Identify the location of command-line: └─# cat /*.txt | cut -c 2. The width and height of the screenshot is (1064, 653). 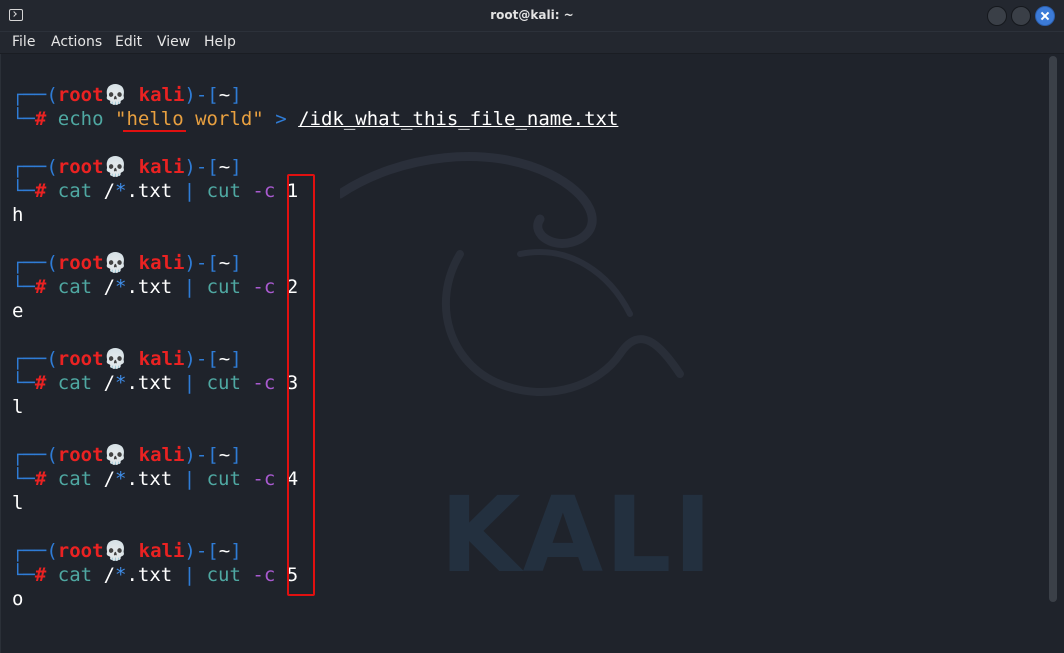
(155, 287).